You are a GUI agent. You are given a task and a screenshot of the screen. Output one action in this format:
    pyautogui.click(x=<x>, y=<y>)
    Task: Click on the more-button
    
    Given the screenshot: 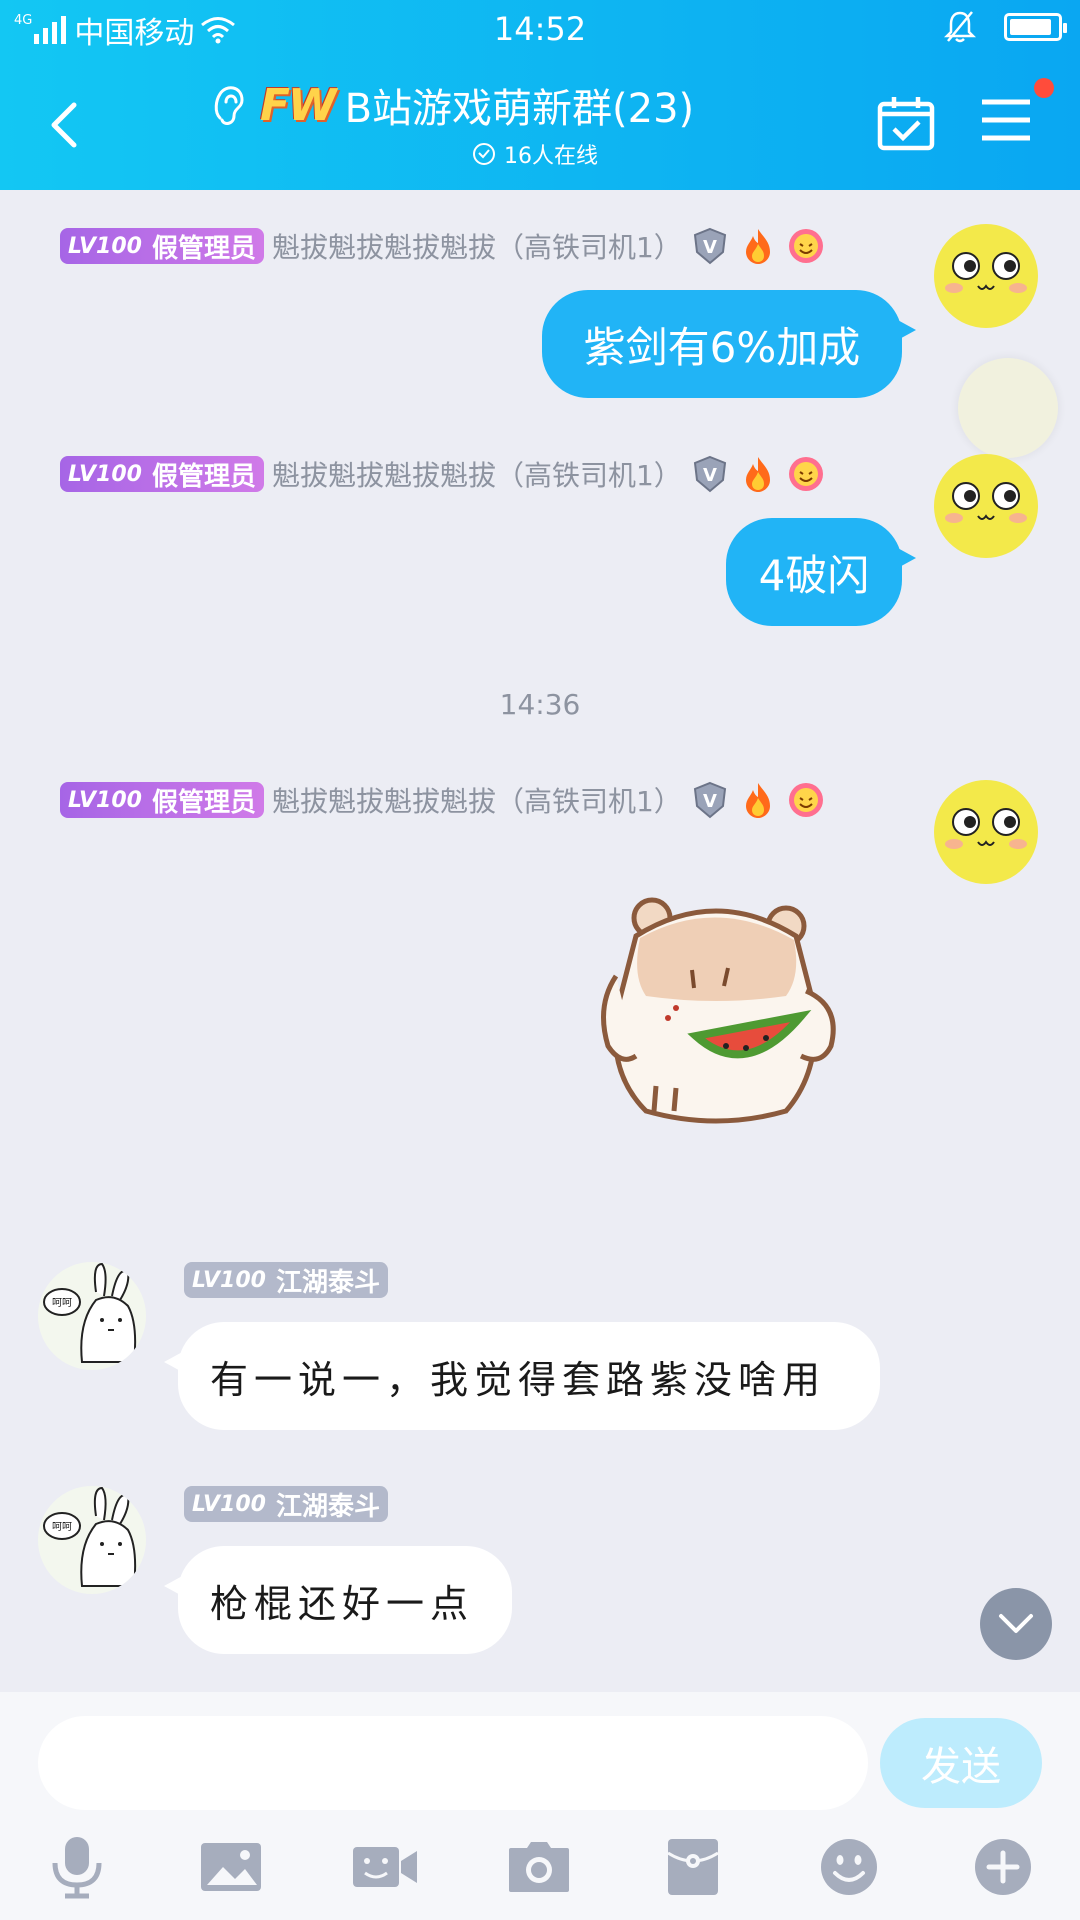 What is the action you would take?
    pyautogui.click(x=1003, y=1867)
    